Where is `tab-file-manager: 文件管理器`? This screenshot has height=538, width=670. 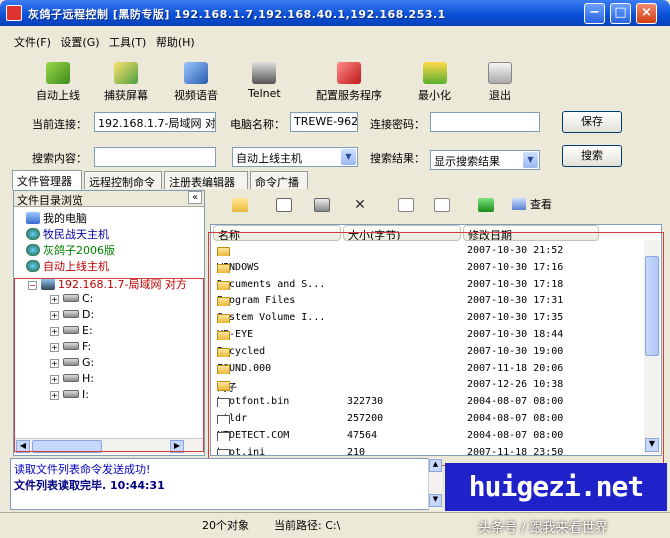 tab-file-manager: 文件管理器 is located at coordinates (47, 180).